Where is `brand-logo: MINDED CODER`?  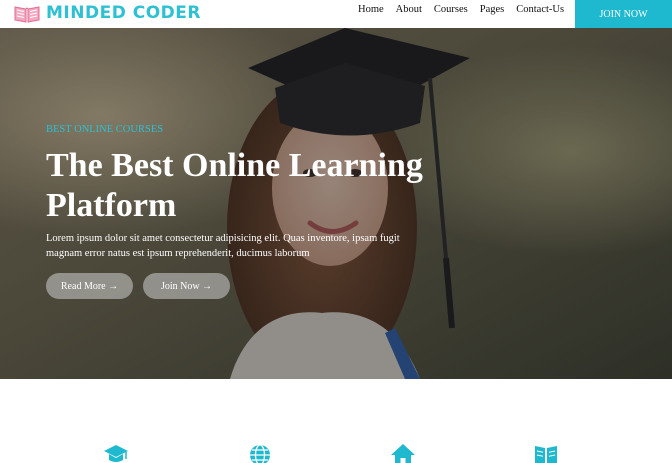 brand-logo: MINDED CODER is located at coordinates (107, 13).